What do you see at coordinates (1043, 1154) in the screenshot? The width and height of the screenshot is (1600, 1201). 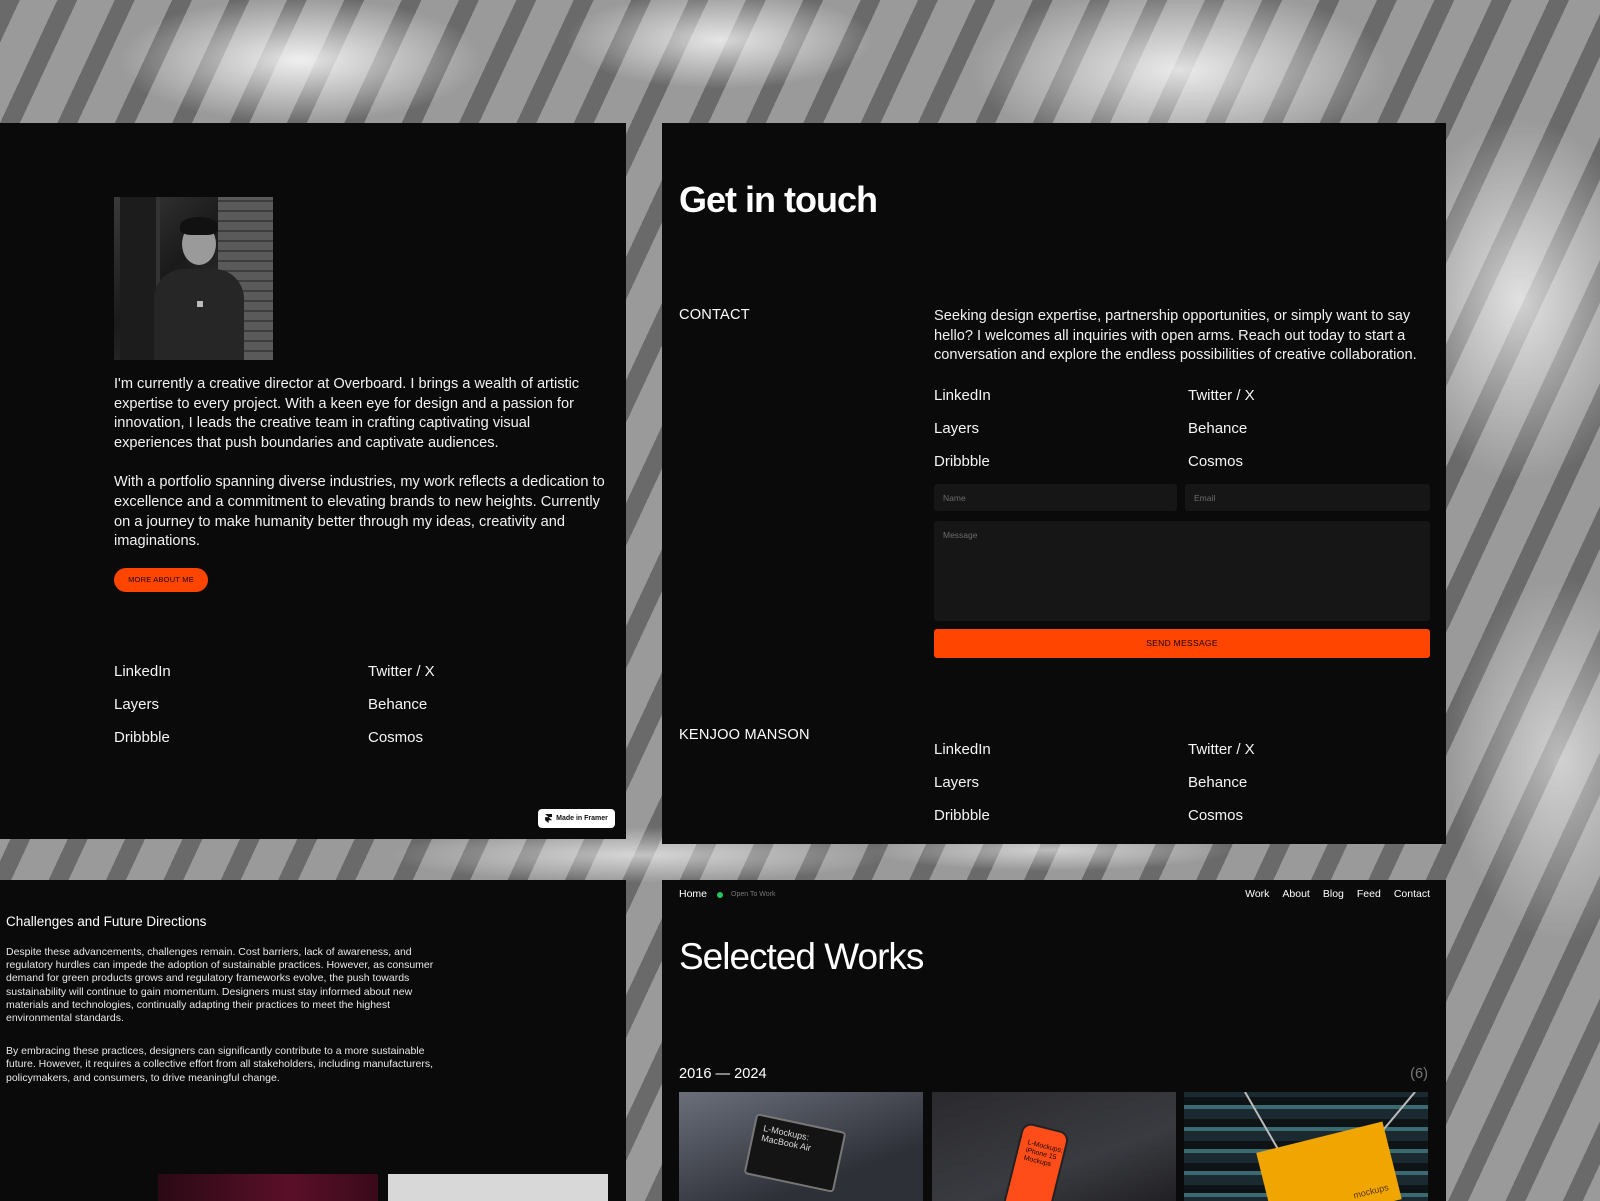 I see `work-card-caption: L-Mockups: iPhone 15 Mockups` at bounding box center [1043, 1154].